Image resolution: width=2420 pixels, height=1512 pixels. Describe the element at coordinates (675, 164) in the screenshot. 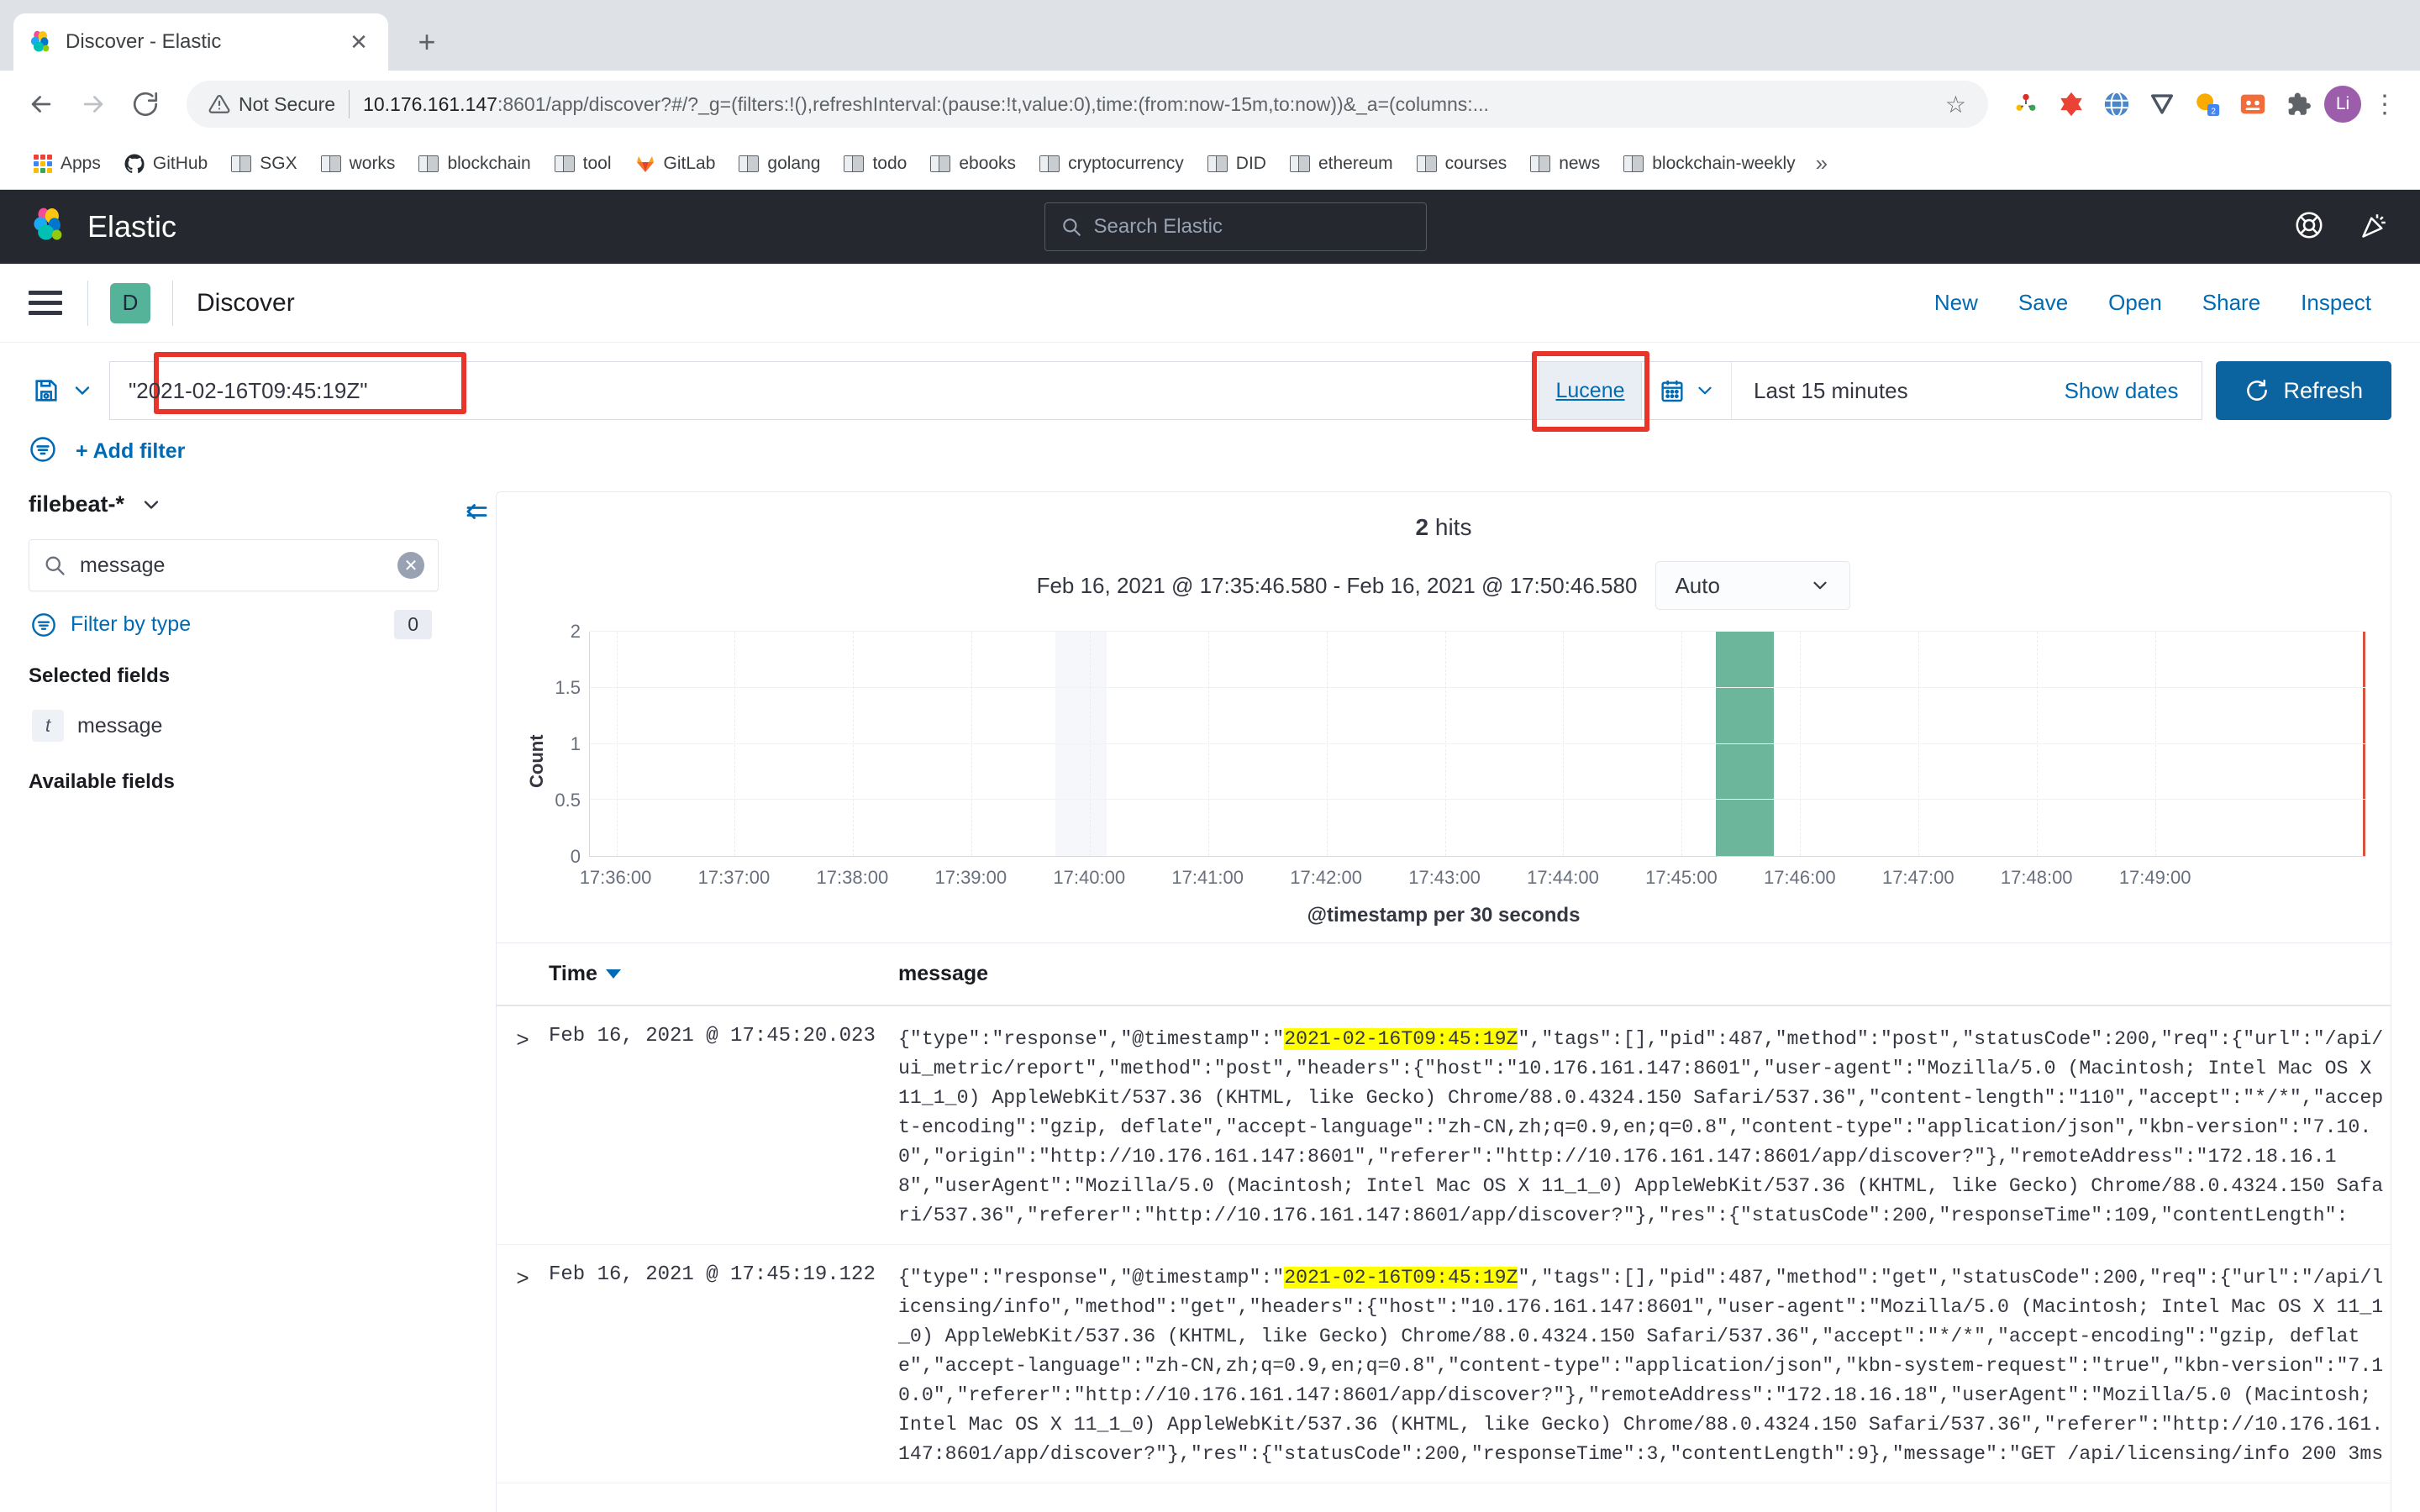

I see `bookmark-gitlab: GitLab` at that location.